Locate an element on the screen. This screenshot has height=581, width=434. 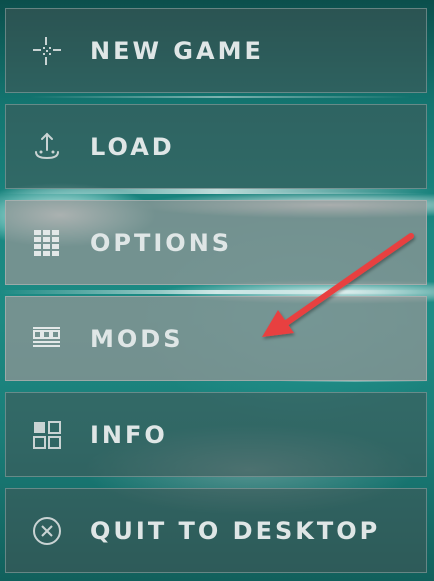
mods-label: MODS is located at coordinates (137, 338).